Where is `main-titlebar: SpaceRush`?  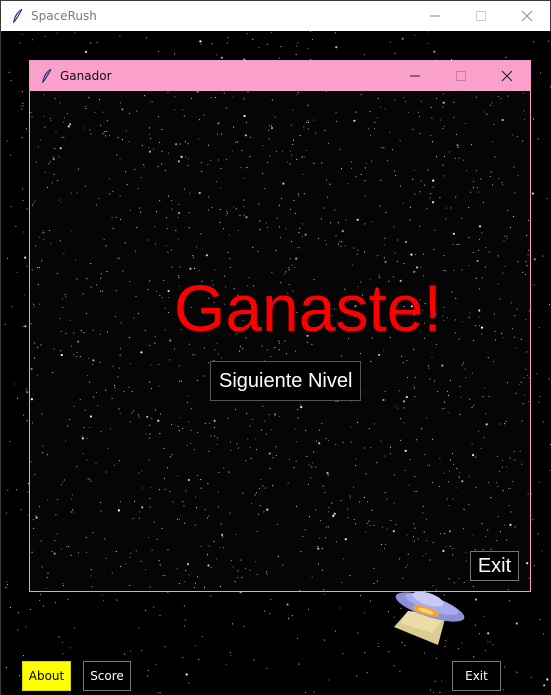
main-titlebar: SpaceRush is located at coordinates (275, 16).